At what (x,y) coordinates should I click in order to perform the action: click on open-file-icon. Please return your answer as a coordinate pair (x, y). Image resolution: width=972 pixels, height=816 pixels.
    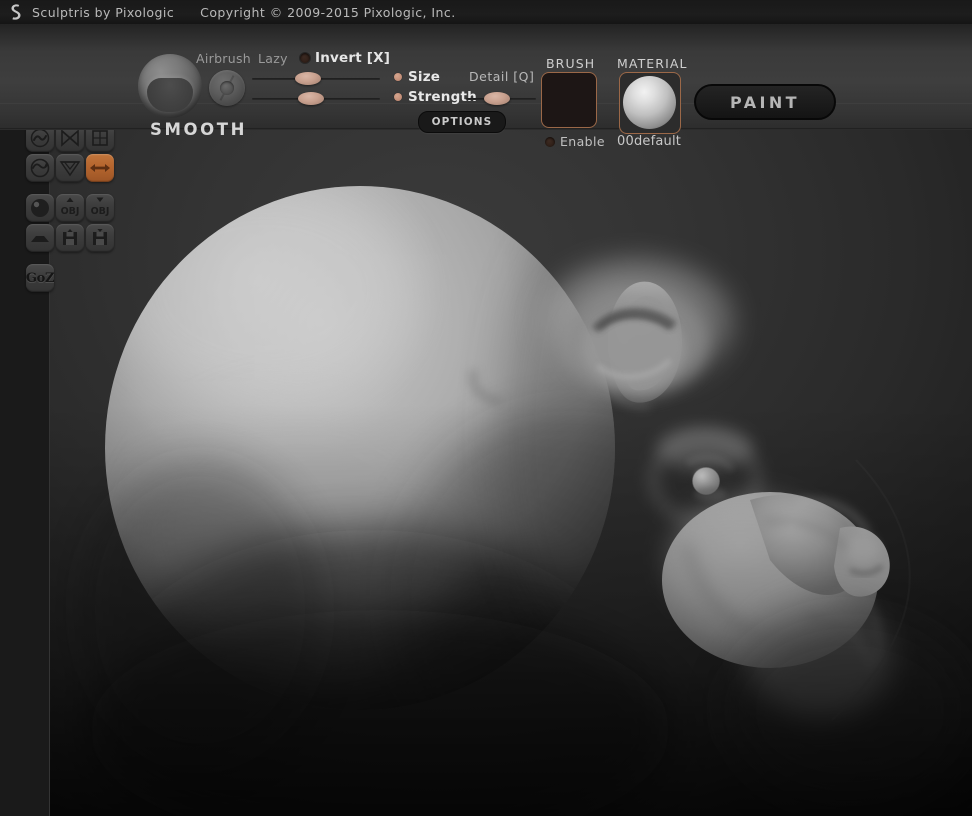
    Looking at the image, I should click on (70, 238).